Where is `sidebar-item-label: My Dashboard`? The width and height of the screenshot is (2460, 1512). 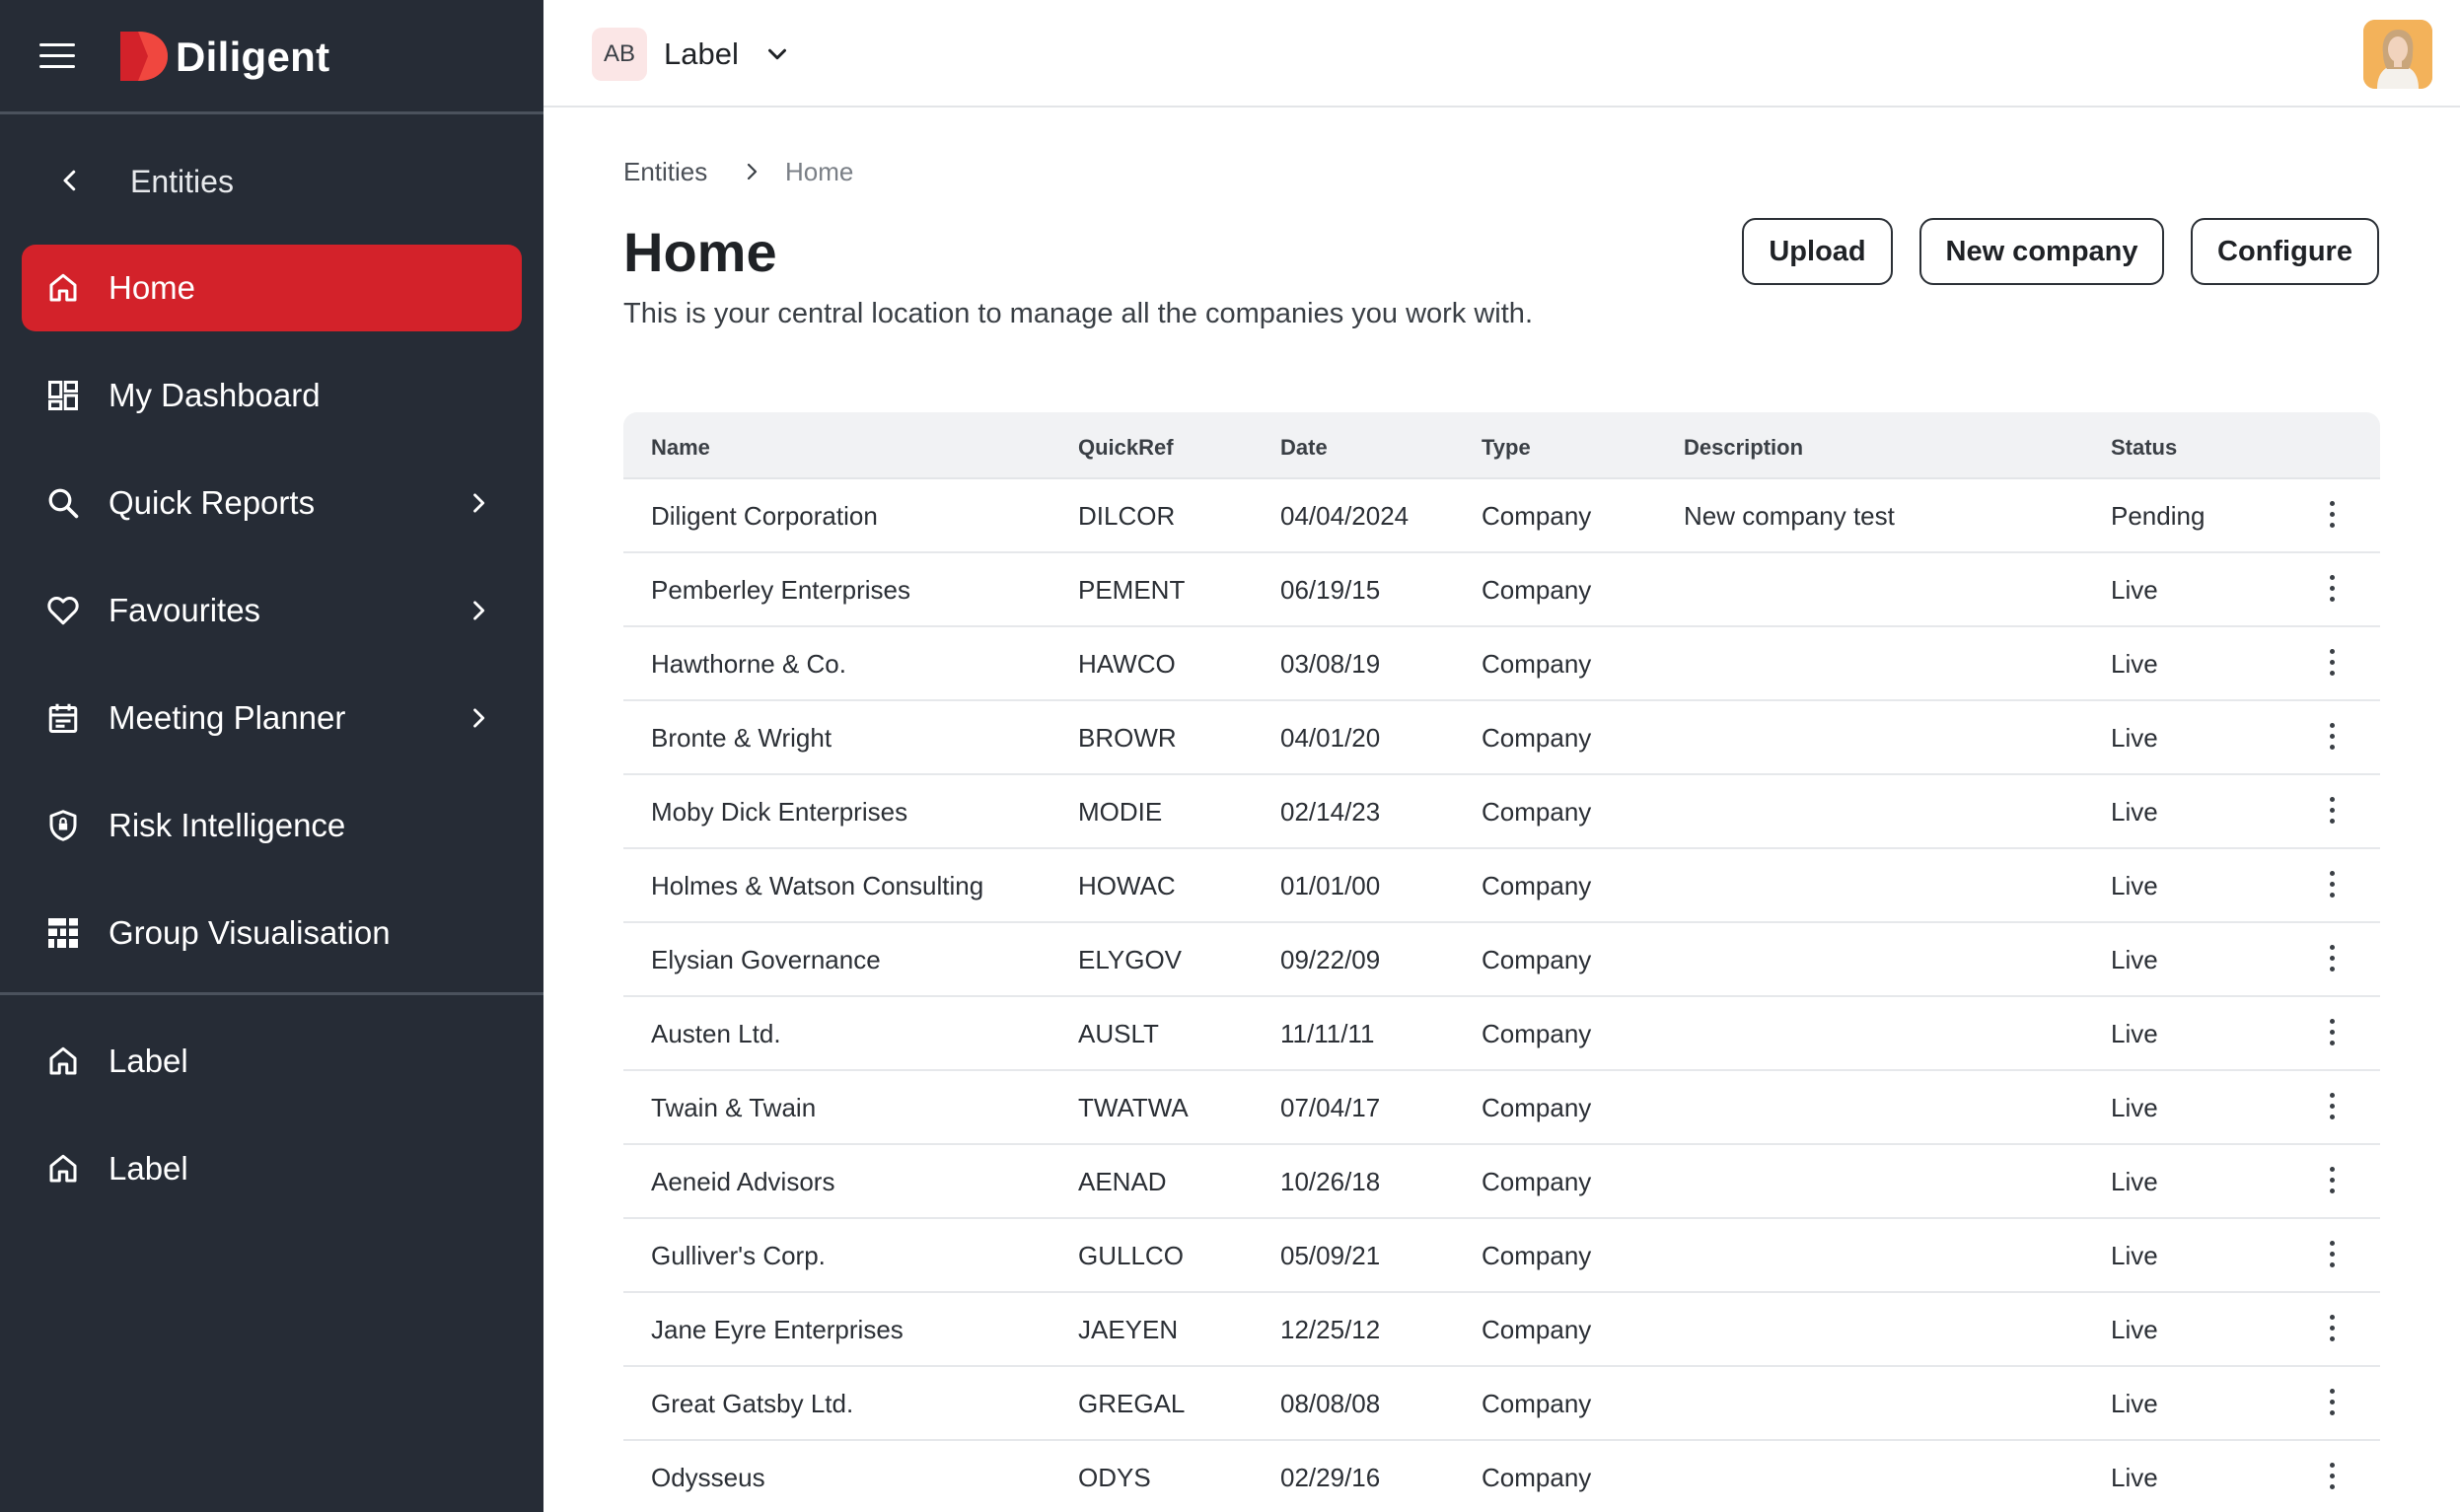 sidebar-item-label: My Dashboard is located at coordinates (215, 395).